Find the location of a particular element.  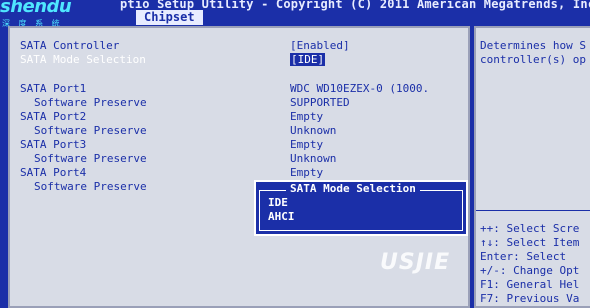

help-text-line2: controller(s) op is located at coordinates (533, 59).